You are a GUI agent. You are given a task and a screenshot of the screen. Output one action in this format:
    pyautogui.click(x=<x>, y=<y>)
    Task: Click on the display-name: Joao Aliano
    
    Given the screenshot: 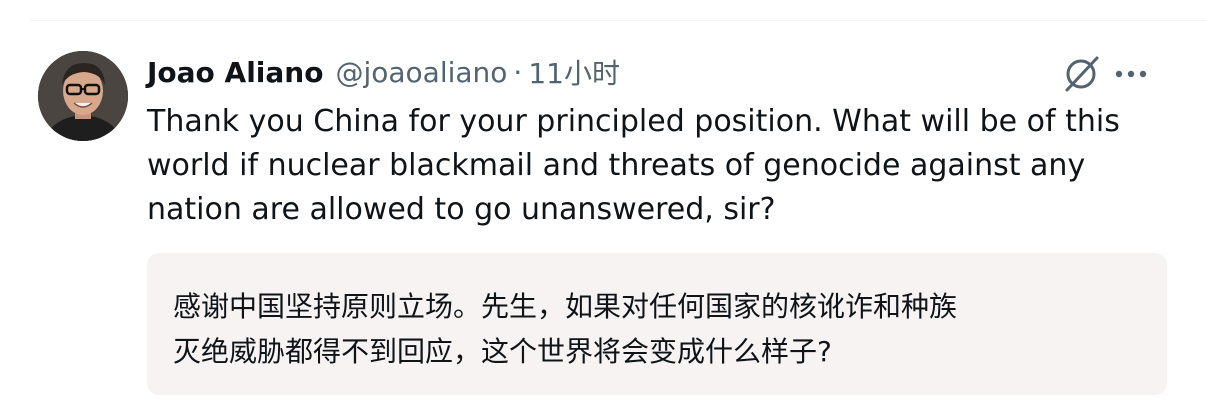 What is the action you would take?
    pyautogui.click(x=235, y=72)
    